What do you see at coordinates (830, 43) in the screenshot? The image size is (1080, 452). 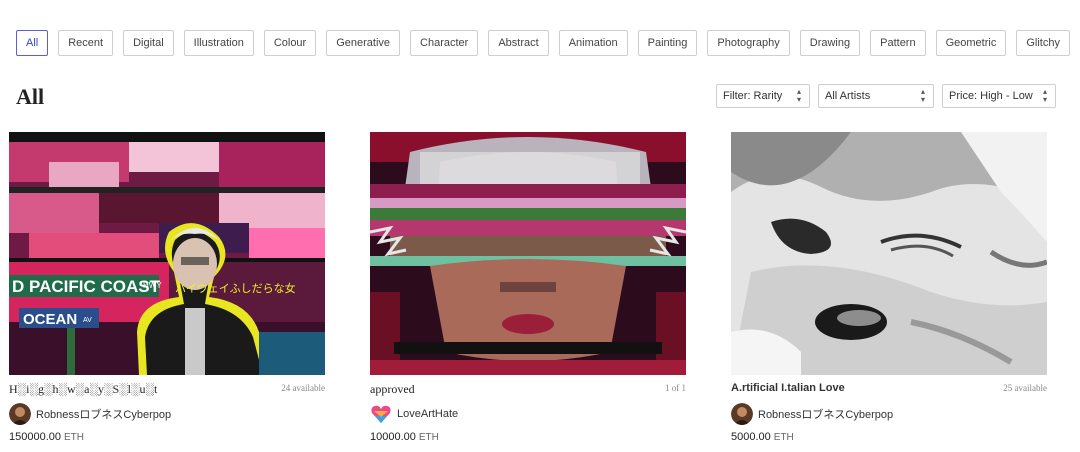 I see `category-drawing: Drawing` at bounding box center [830, 43].